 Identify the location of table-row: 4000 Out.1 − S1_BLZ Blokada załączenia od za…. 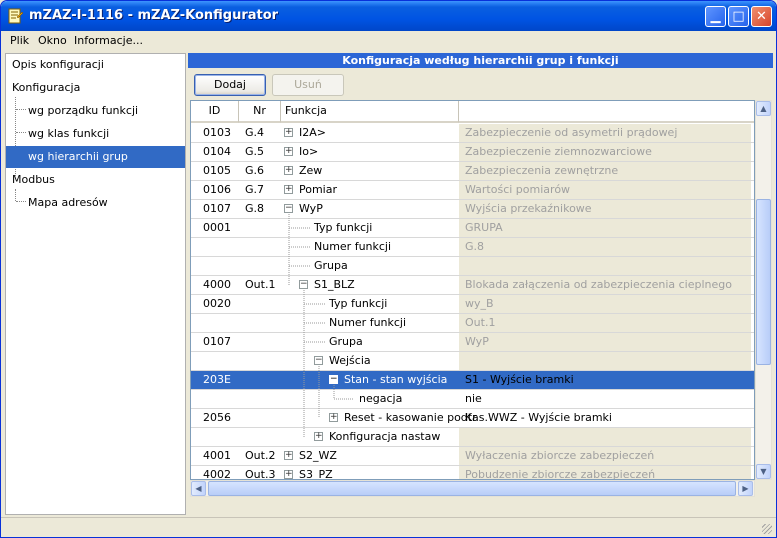
(472, 285).